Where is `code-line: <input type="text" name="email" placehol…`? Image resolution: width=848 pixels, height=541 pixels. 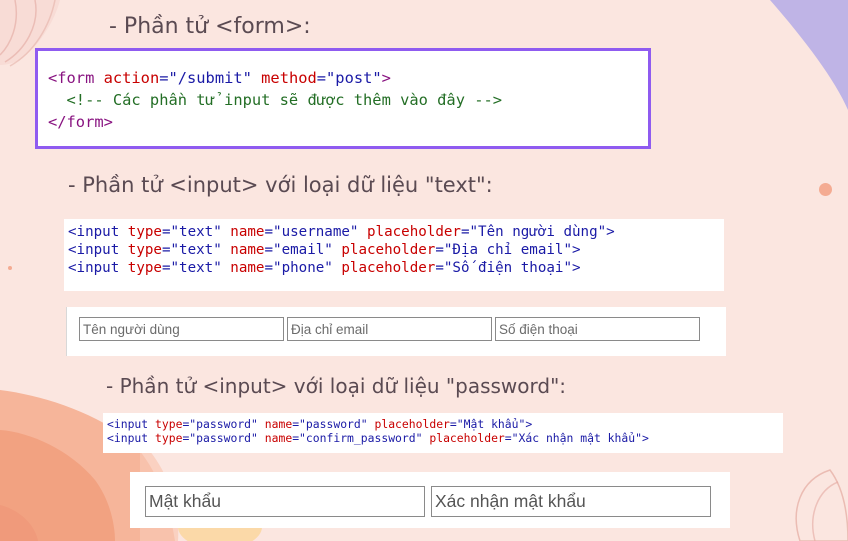 code-line: <input type="text" name="email" placehol… is located at coordinates (324, 250).